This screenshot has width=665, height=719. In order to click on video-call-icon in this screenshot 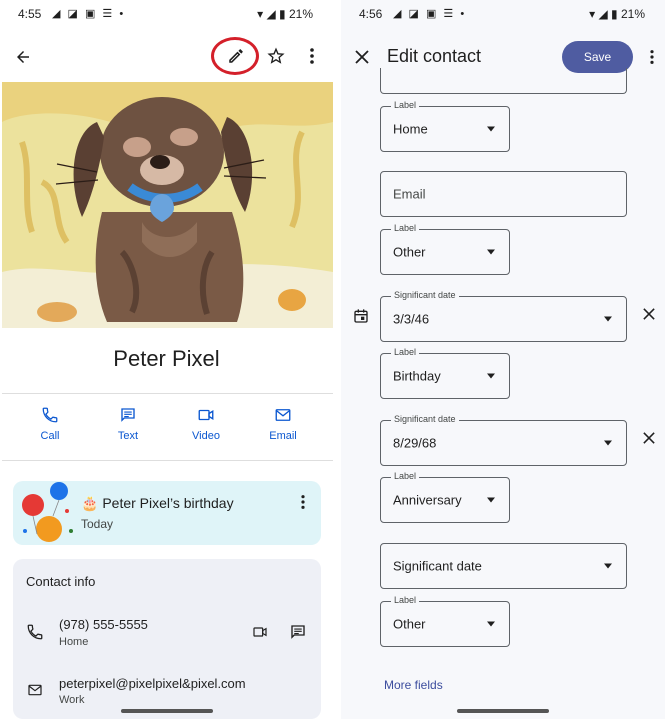, I will do `click(260, 632)`.